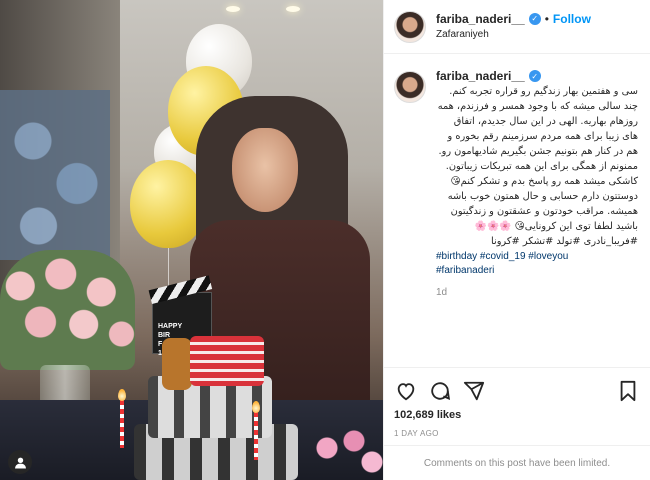 This screenshot has width=650, height=480. I want to click on save-button, so click(628, 391).